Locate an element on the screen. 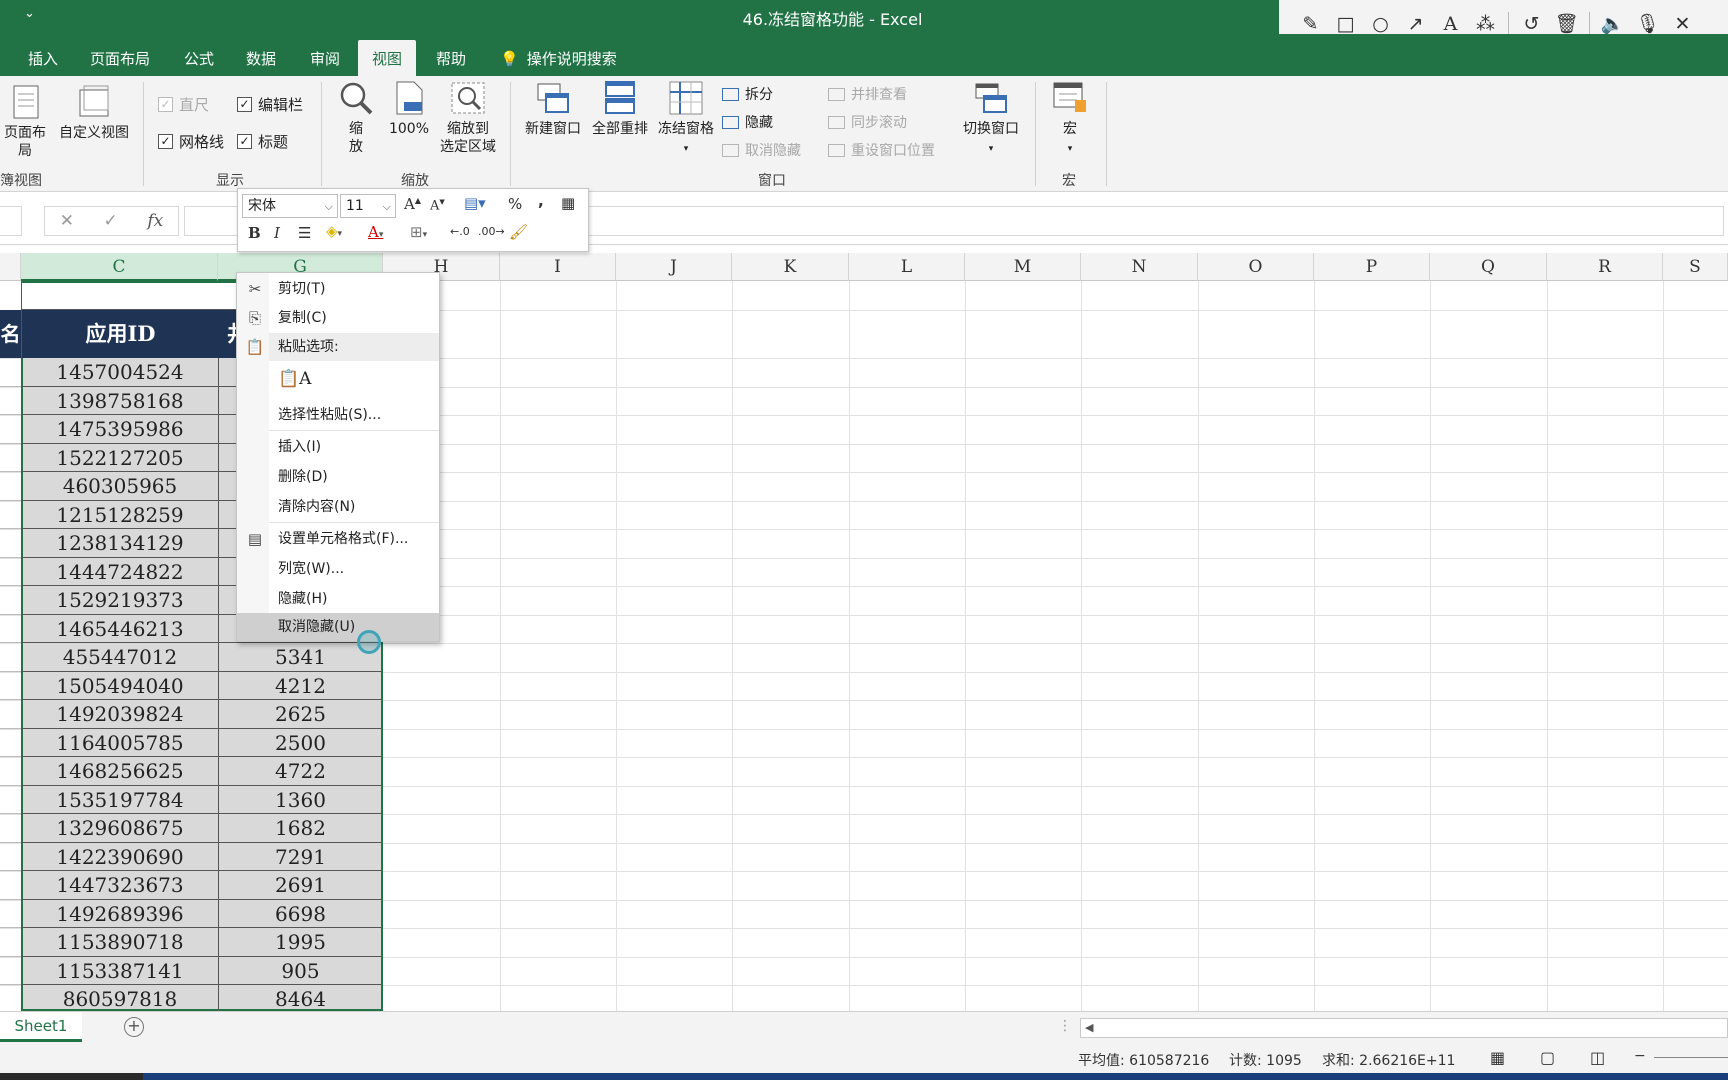  zoom-100-button: 100% is located at coordinates (409, 109).